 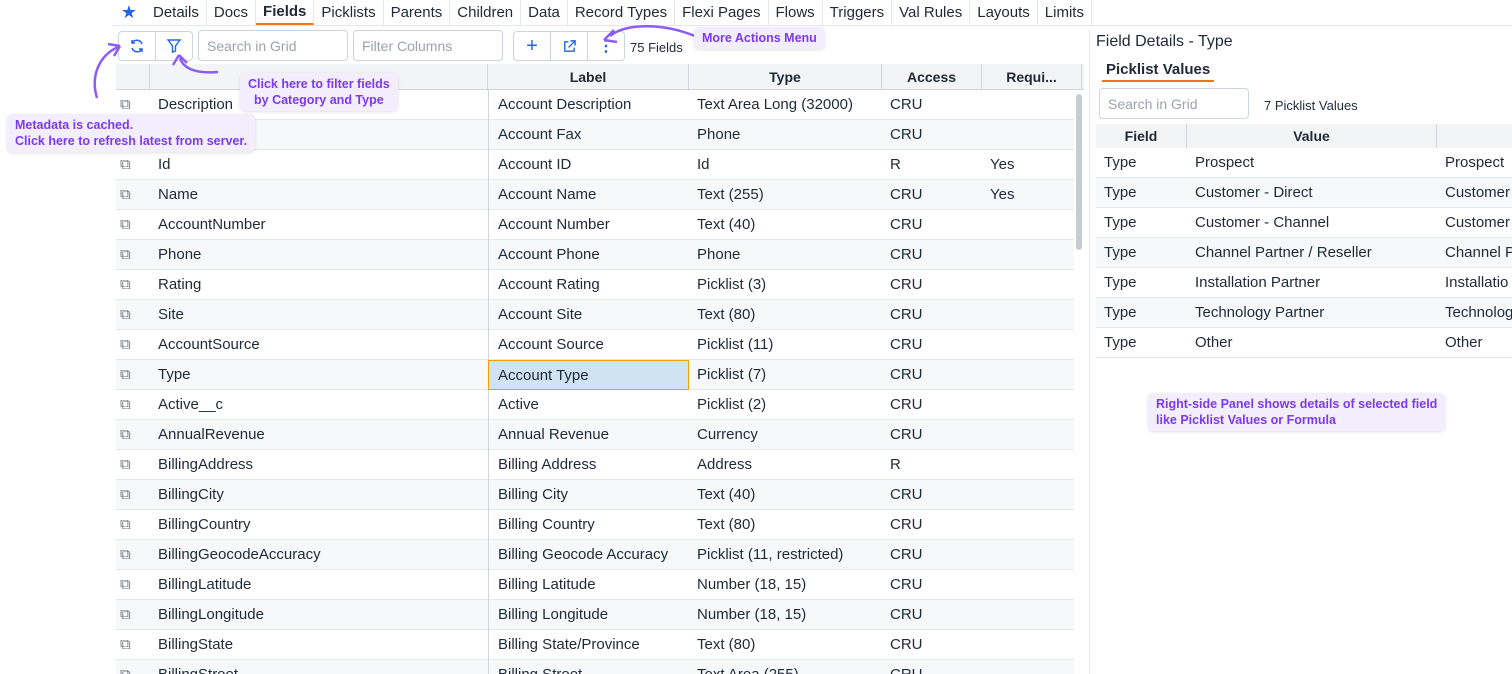 What do you see at coordinates (544, 12) in the screenshot?
I see `tab-data: Data` at bounding box center [544, 12].